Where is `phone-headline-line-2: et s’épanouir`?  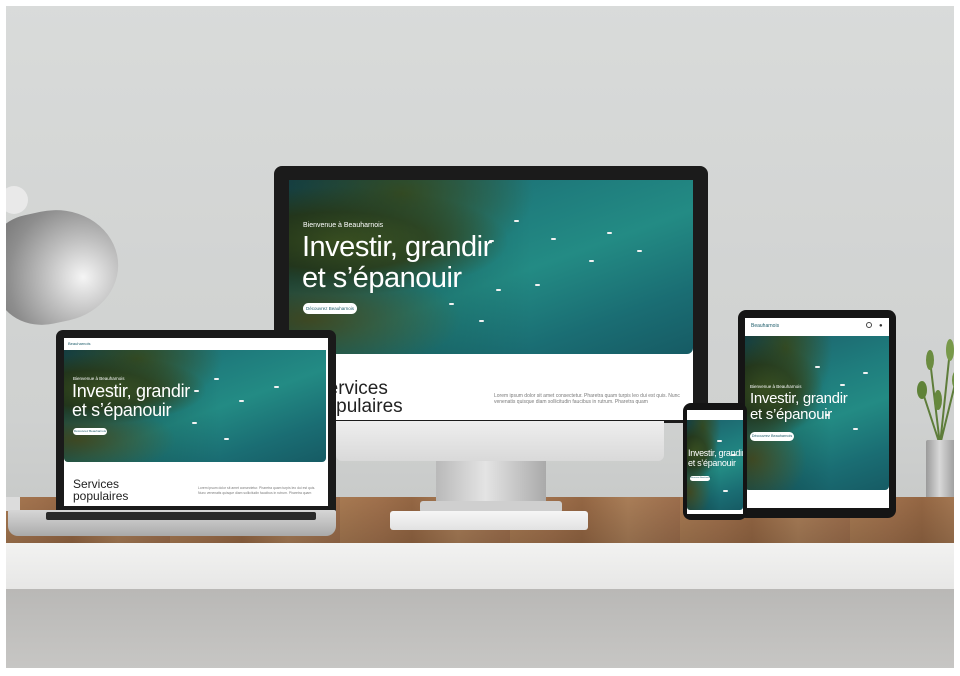 phone-headline-line-2: et s’épanouir is located at coordinates (712, 463).